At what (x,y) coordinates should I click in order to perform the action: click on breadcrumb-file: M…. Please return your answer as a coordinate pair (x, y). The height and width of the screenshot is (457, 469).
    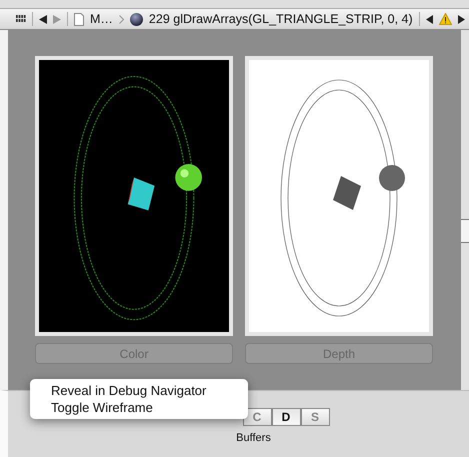
    Looking at the image, I should click on (101, 19).